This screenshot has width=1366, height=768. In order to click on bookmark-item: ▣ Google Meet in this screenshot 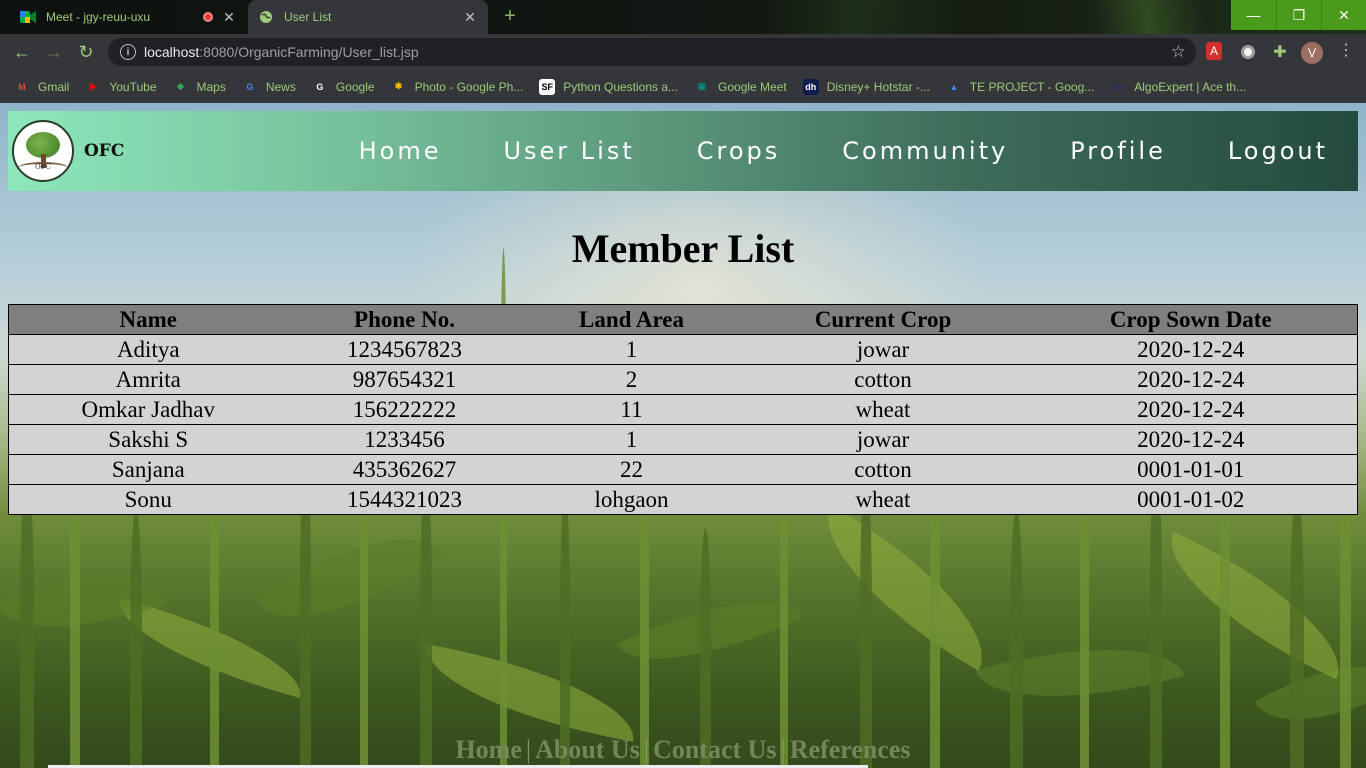, I will do `click(740, 87)`.